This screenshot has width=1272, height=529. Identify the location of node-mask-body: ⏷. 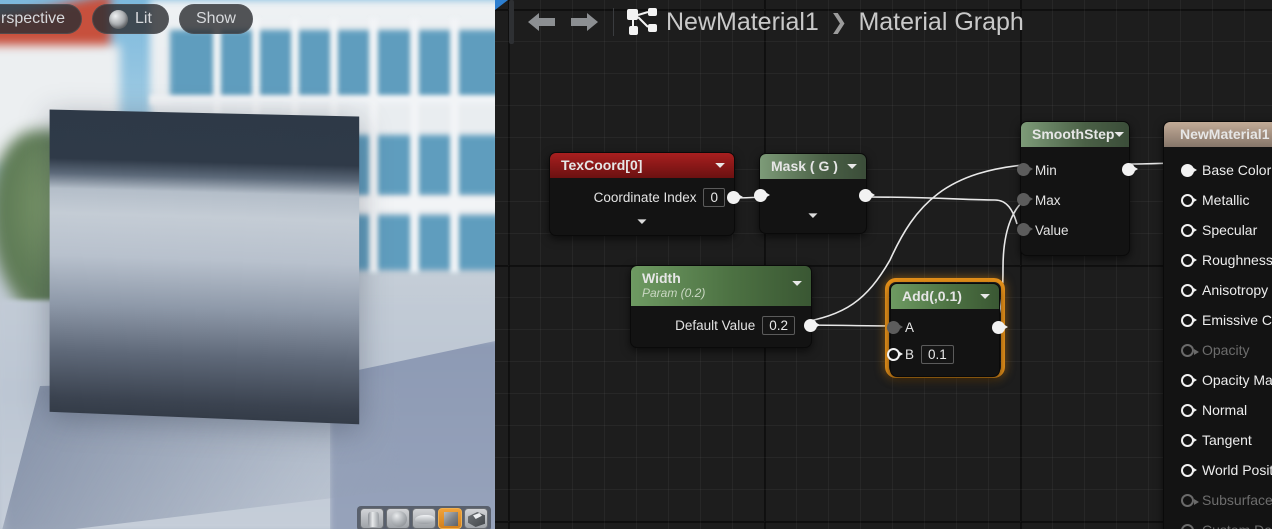
(814, 206).